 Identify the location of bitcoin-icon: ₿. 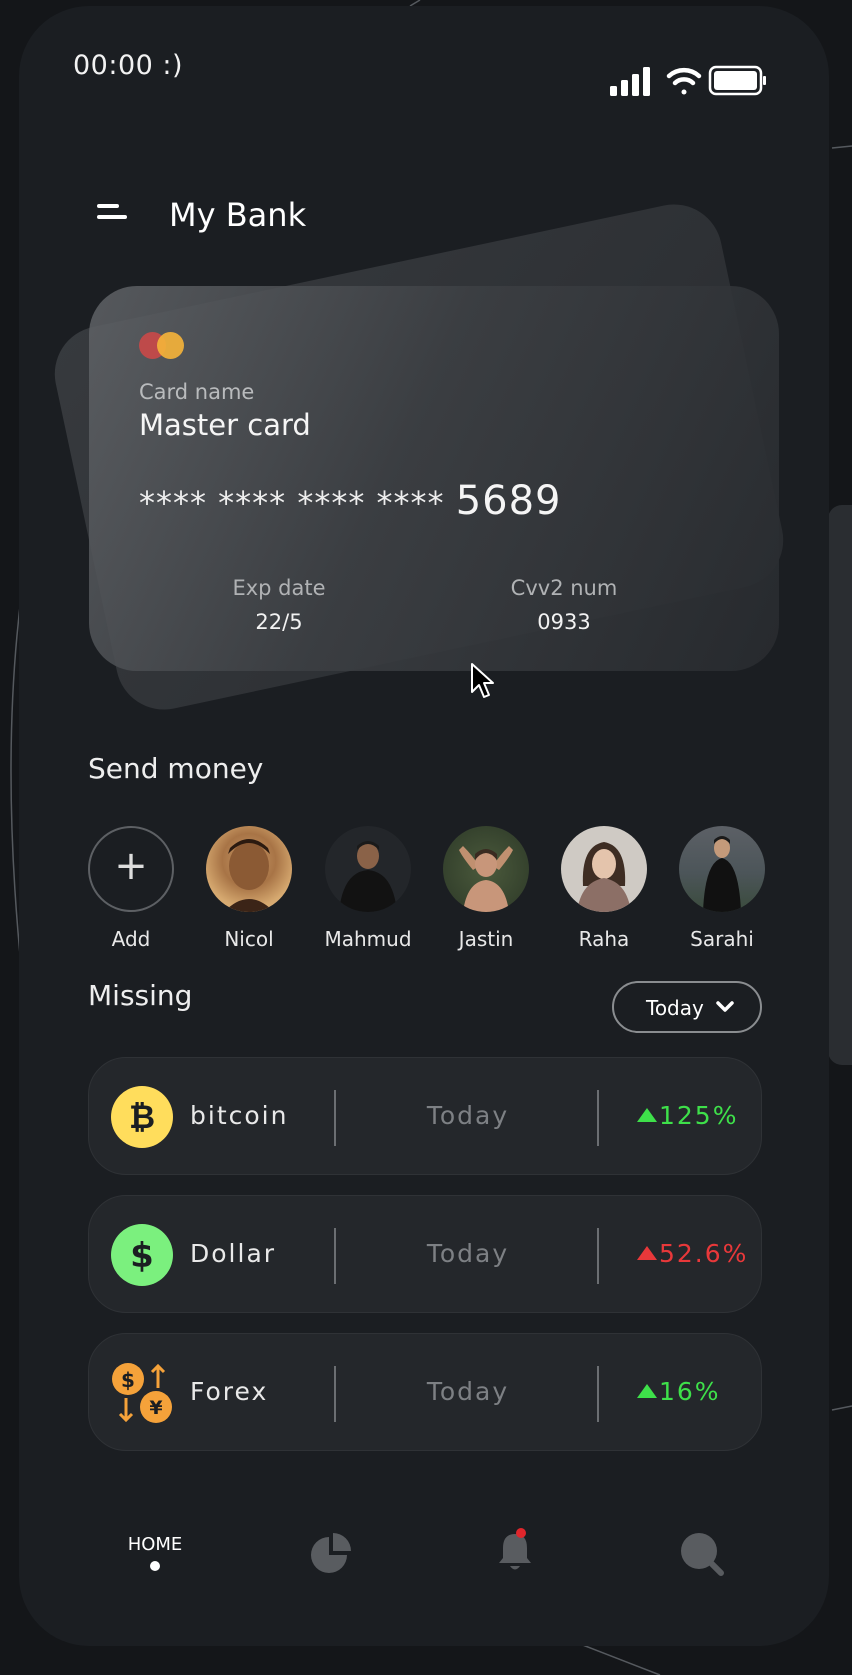
(142, 1117).